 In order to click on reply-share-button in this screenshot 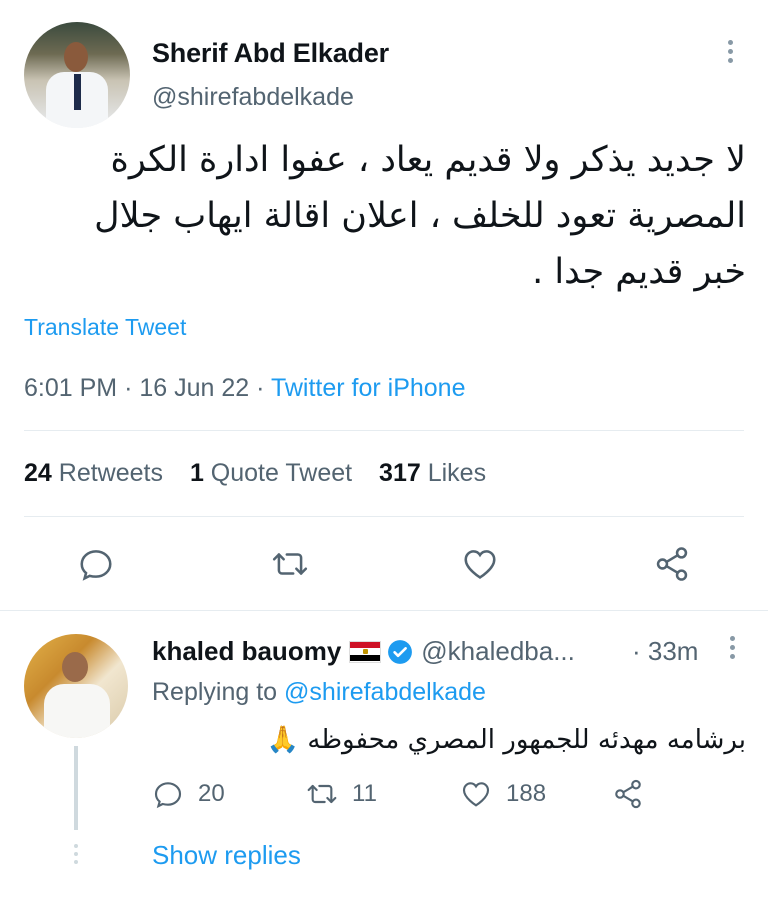, I will do `click(635, 794)`.